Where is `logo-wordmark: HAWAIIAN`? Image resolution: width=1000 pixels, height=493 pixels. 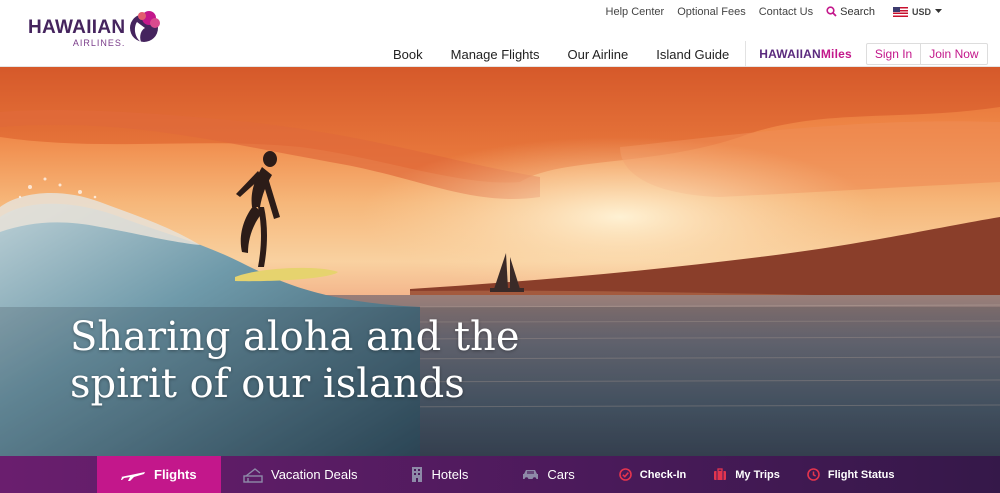 logo-wordmark: HAWAIIAN is located at coordinates (77, 27).